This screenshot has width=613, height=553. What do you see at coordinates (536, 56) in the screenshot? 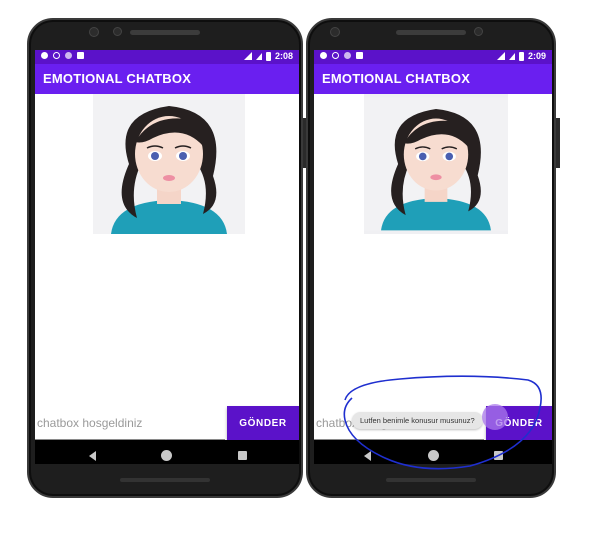
I see `status-time: 2:09` at bounding box center [536, 56].